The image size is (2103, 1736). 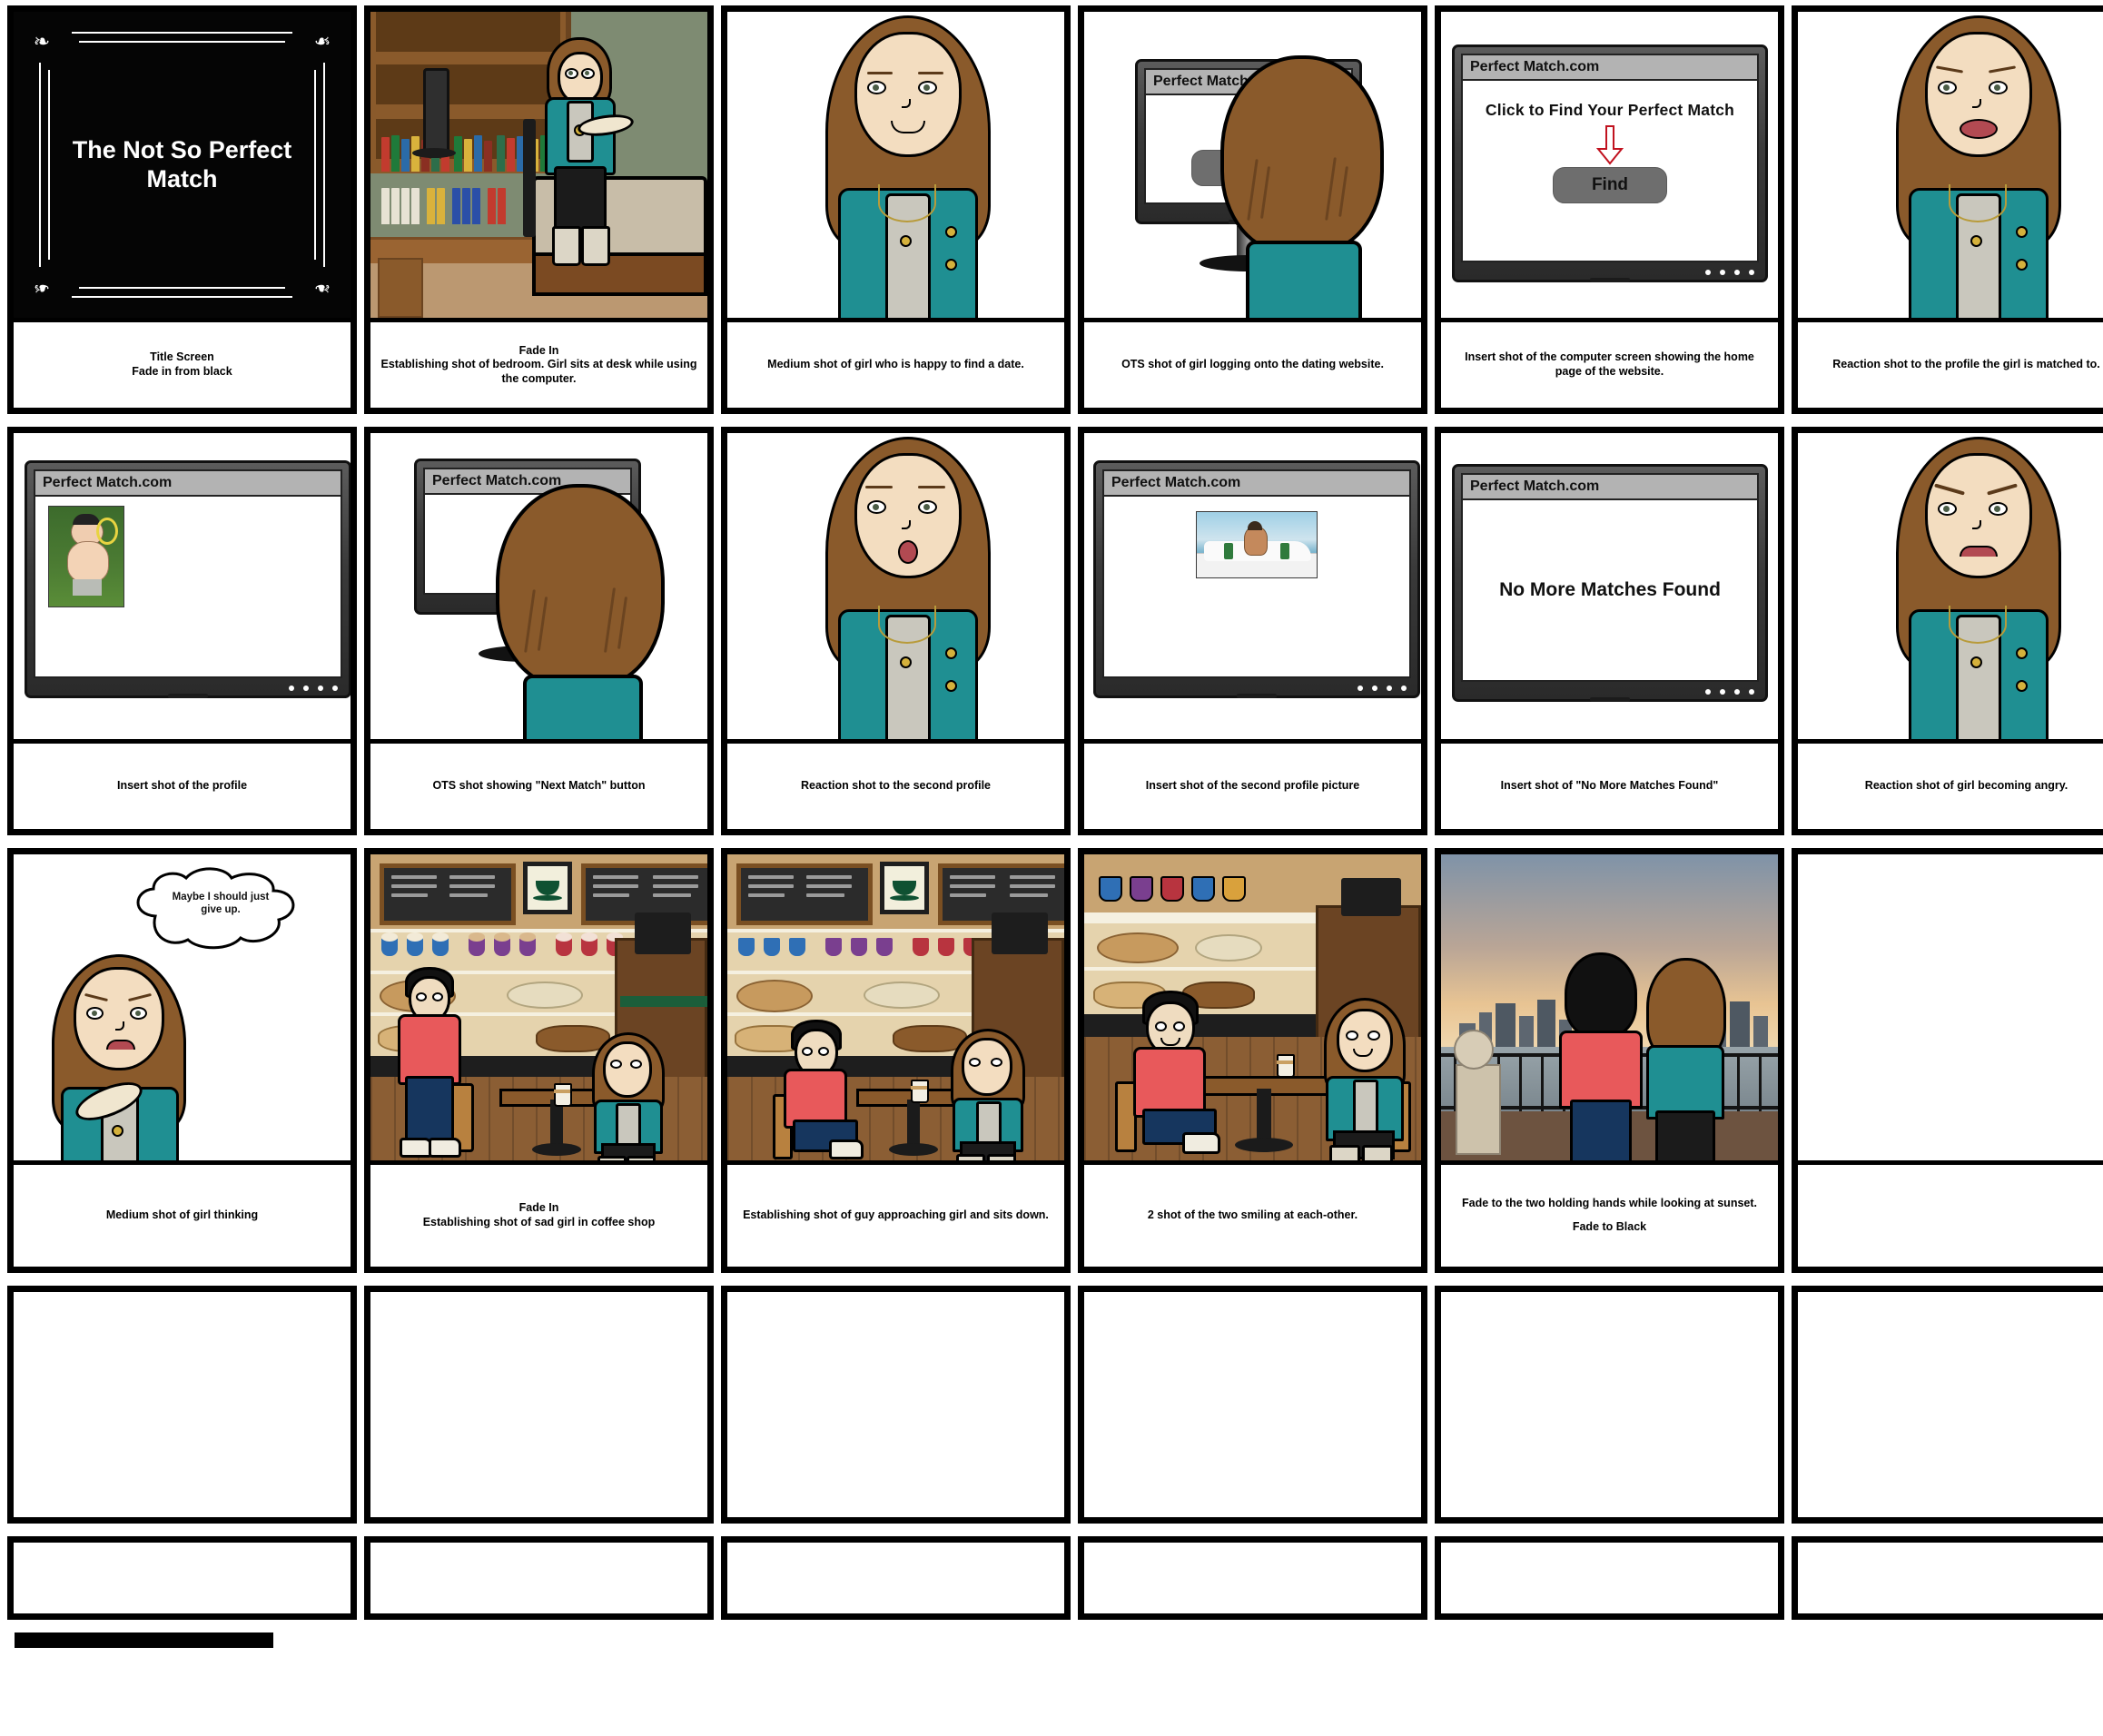 I want to click on cell-caption-r3c1: Medium shot of girl thinking, so click(x=182, y=1216).